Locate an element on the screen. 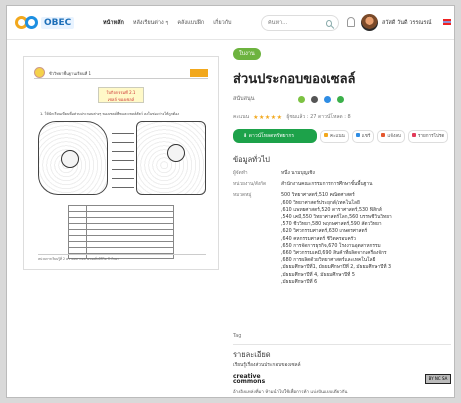 The height and width of the screenshot is (403, 461). detail-heading: รายละเอียด is located at coordinates (252, 354).